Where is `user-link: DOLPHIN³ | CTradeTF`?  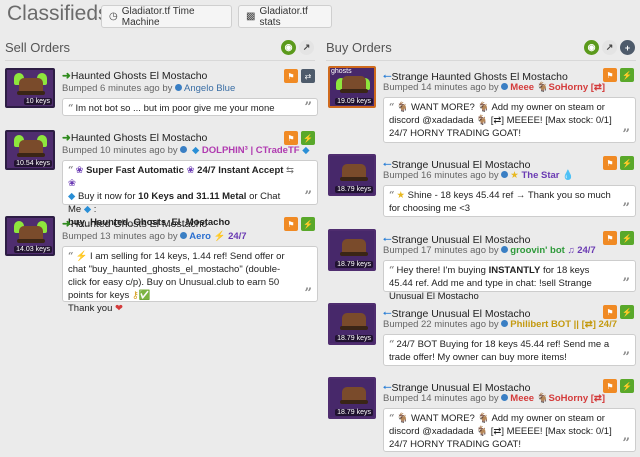
user-link: DOLPHIN³ | CTradeTF is located at coordinates (251, 150).